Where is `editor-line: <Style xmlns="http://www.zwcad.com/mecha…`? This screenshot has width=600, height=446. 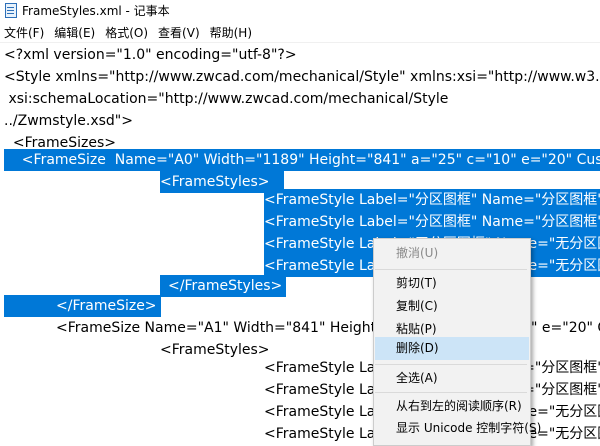
editor-line: <Style xmlns="http://www.zwcad.com/mecha… is located at coordinates (302, 77).